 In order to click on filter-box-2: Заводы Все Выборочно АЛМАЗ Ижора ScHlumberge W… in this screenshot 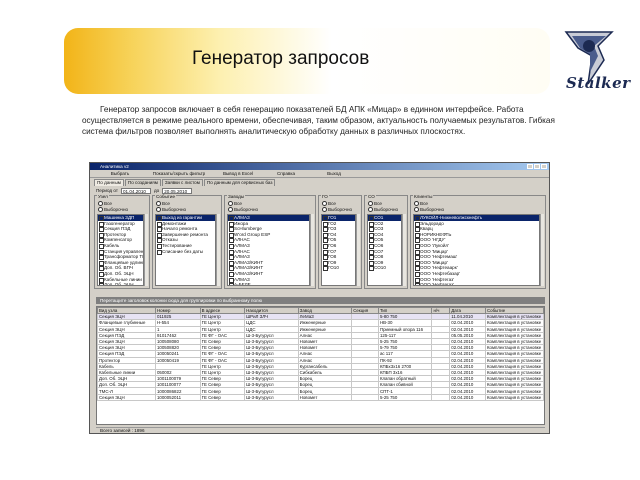, I will do `click(270, 241)`.